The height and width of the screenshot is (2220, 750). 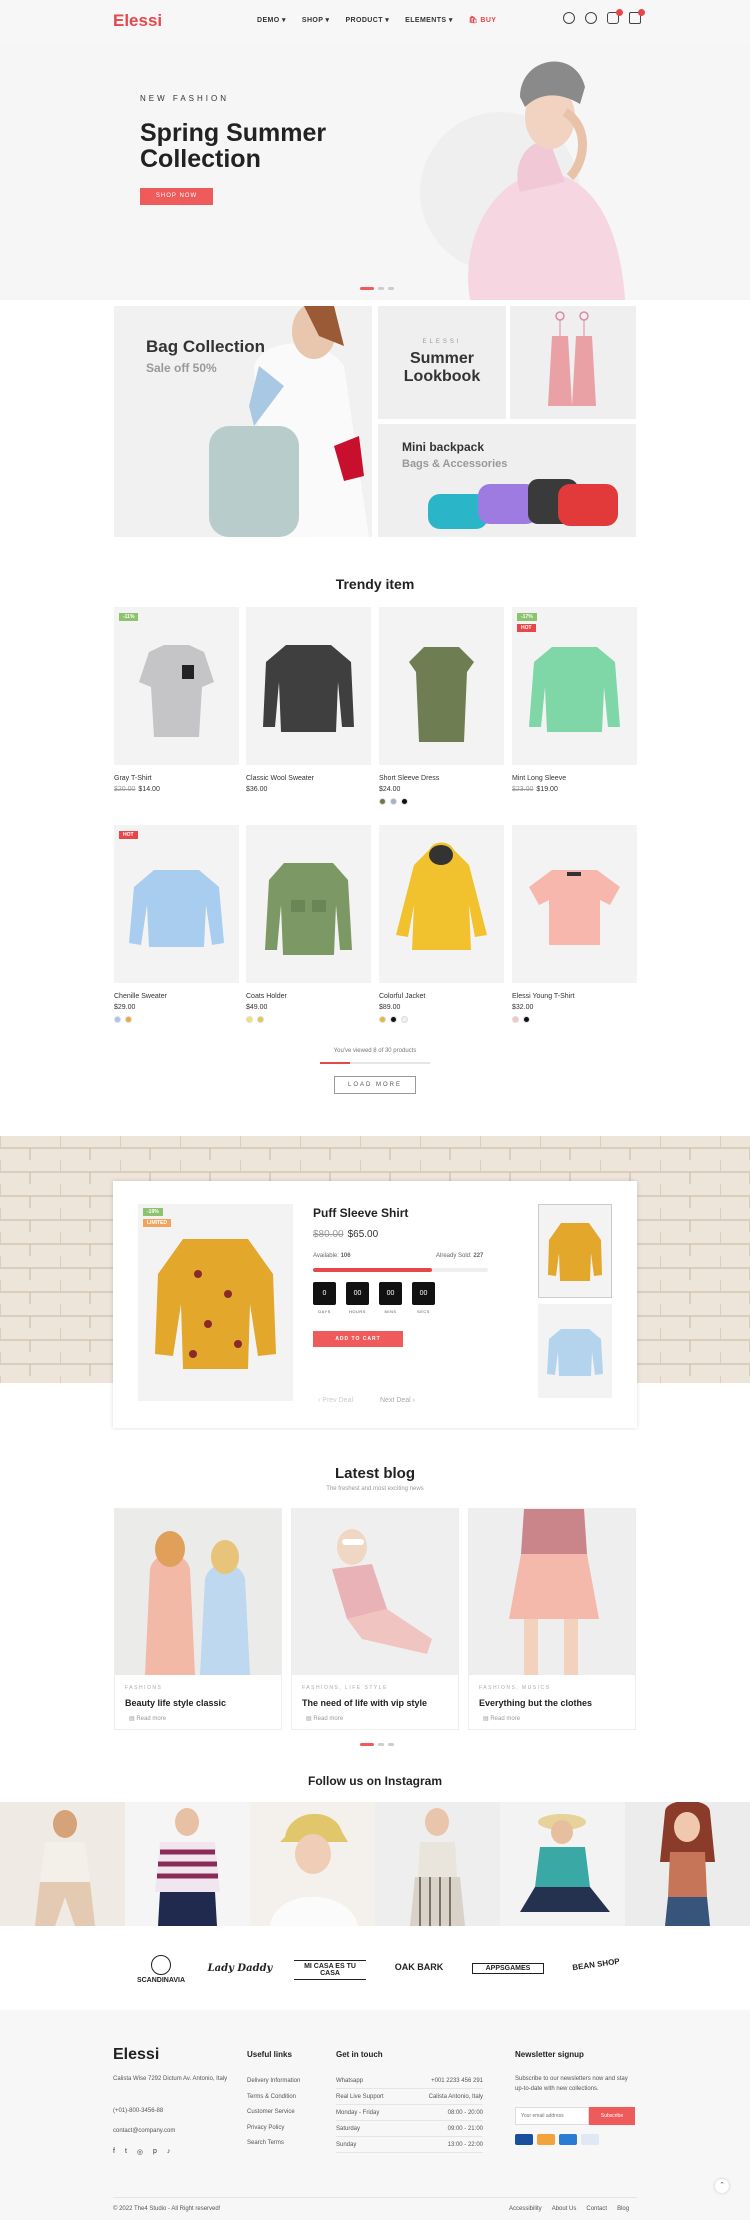 What do you see at coordinates (176, 904) in the screenshot?
I see `product-image: HOT` at bounding box center [176, 904].